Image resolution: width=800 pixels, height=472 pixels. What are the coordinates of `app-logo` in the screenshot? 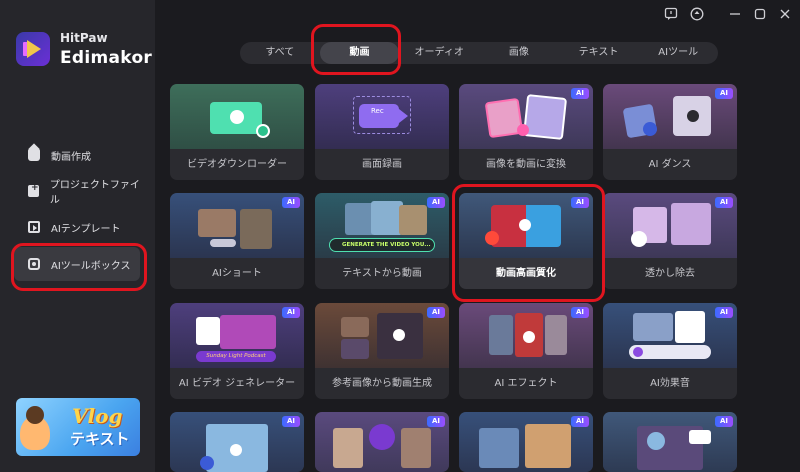 It's located at (33, 49).